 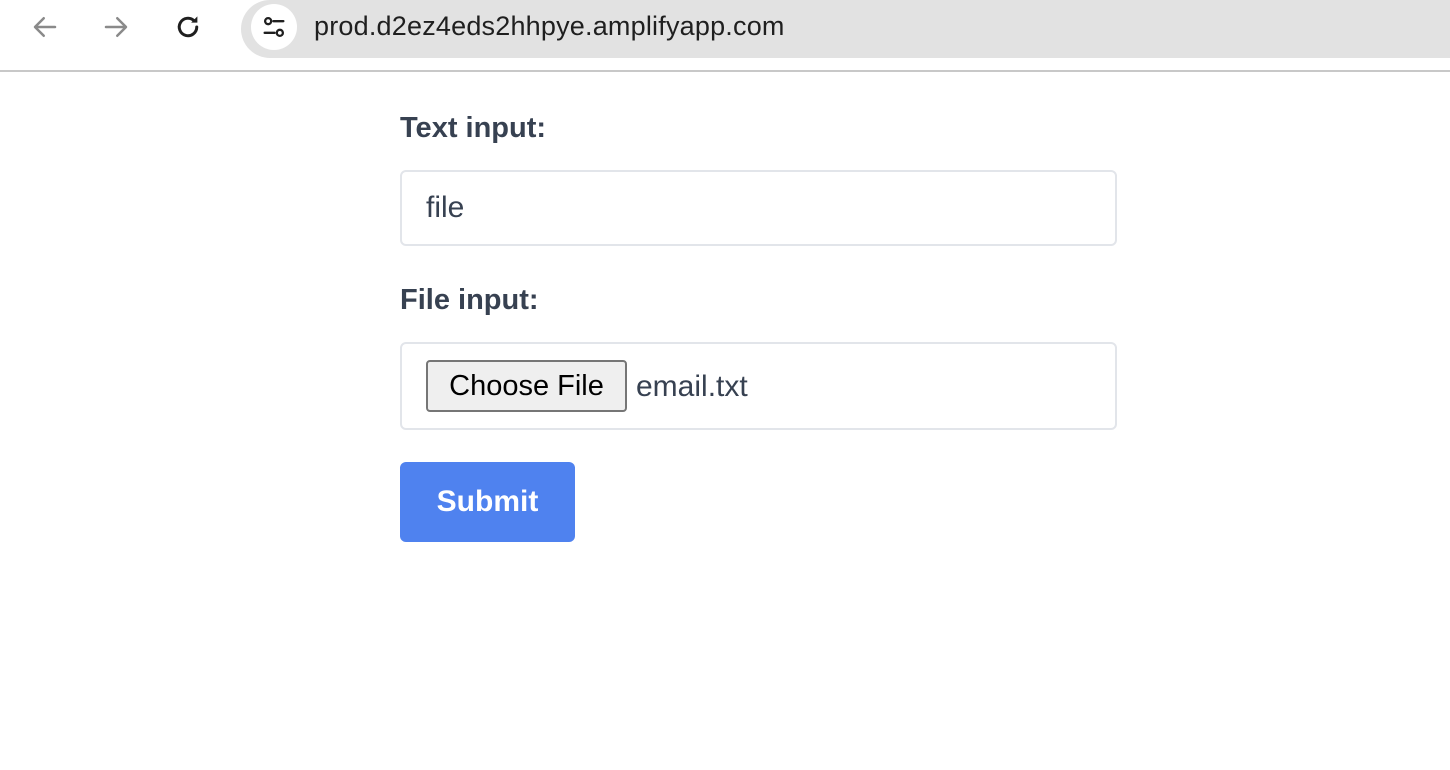 What do you see at coordinates (692, 386) in the screenshot?
I see `selected-file-name: email.txt` at bounding box center [692, 386].